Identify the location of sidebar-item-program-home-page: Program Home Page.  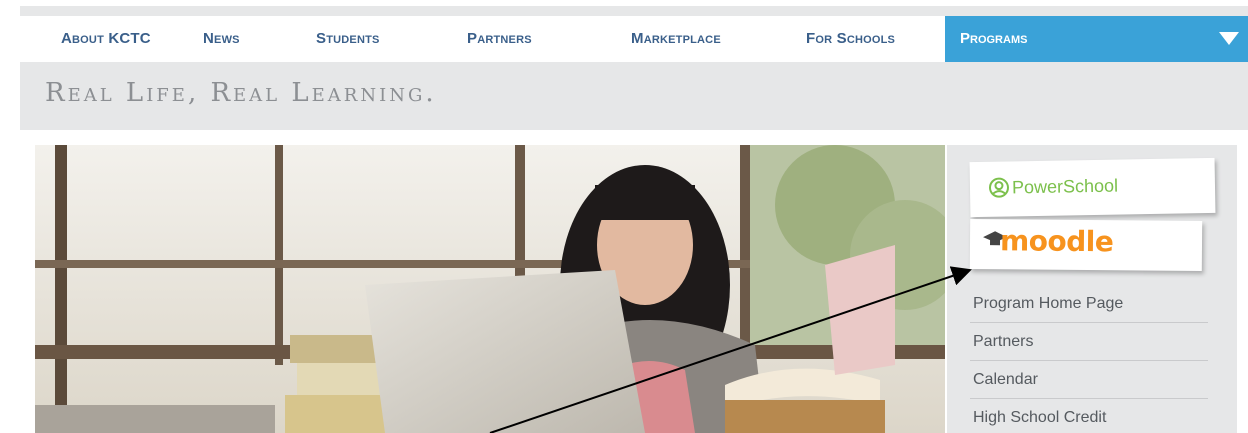
(1089, 304).